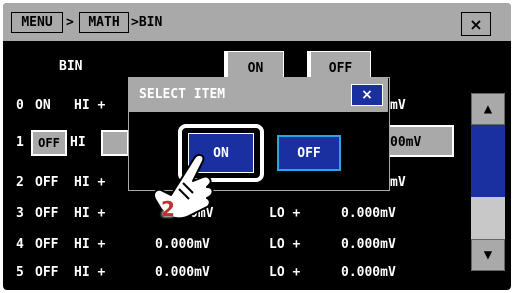  I want to click on row-4-lo: LO +, so click(284, 245).